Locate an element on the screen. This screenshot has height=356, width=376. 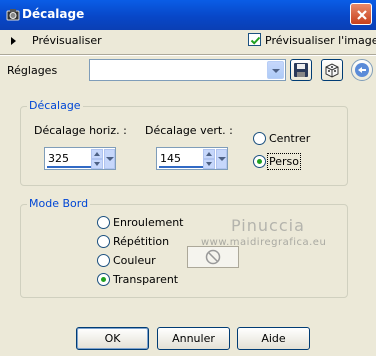
reset-icon is located at coordinates (362, 70).